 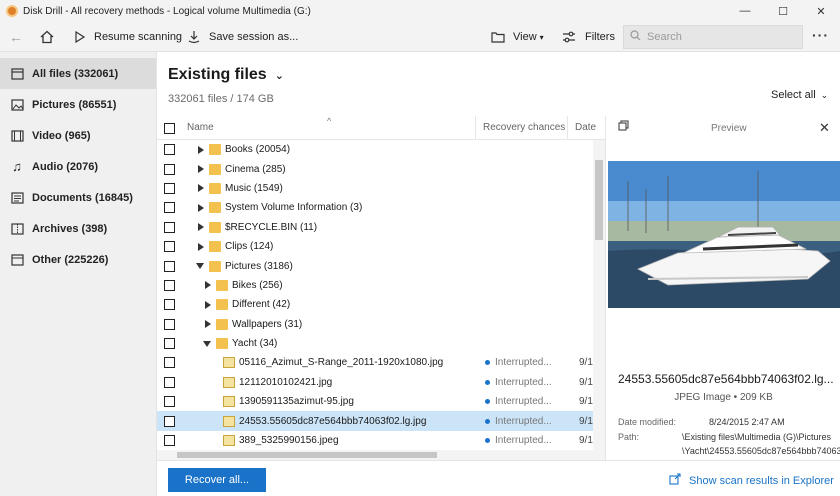 I want to click on external-link-icon, so click(x=675, y=480).